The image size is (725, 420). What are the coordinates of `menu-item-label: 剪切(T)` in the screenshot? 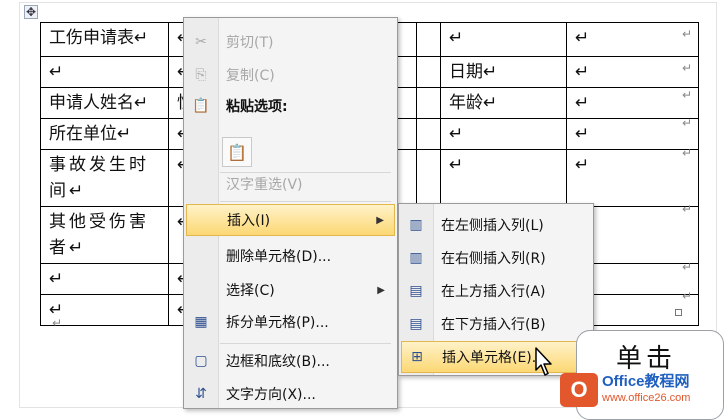 It's located at (250, 43).